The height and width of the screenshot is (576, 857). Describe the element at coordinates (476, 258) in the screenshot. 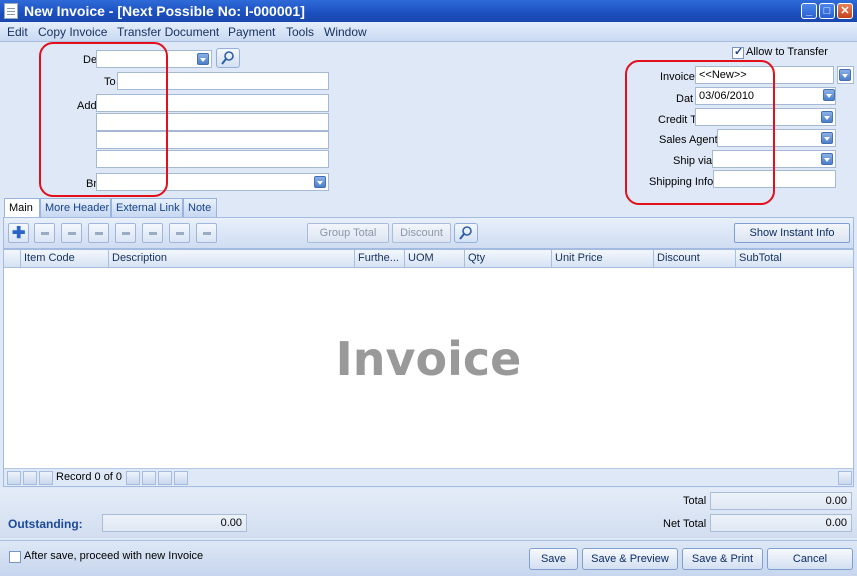

I see `column-qty: Qty` at that location.